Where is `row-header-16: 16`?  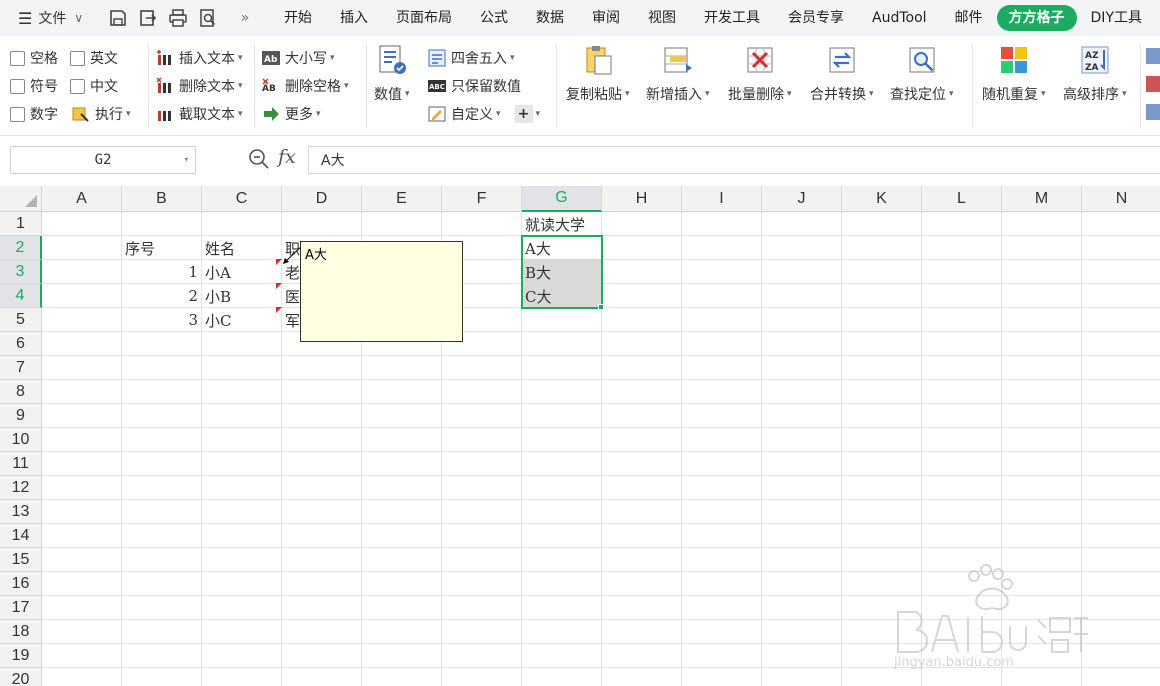 row-header-16: 16 is located at coordinates (21, 584).